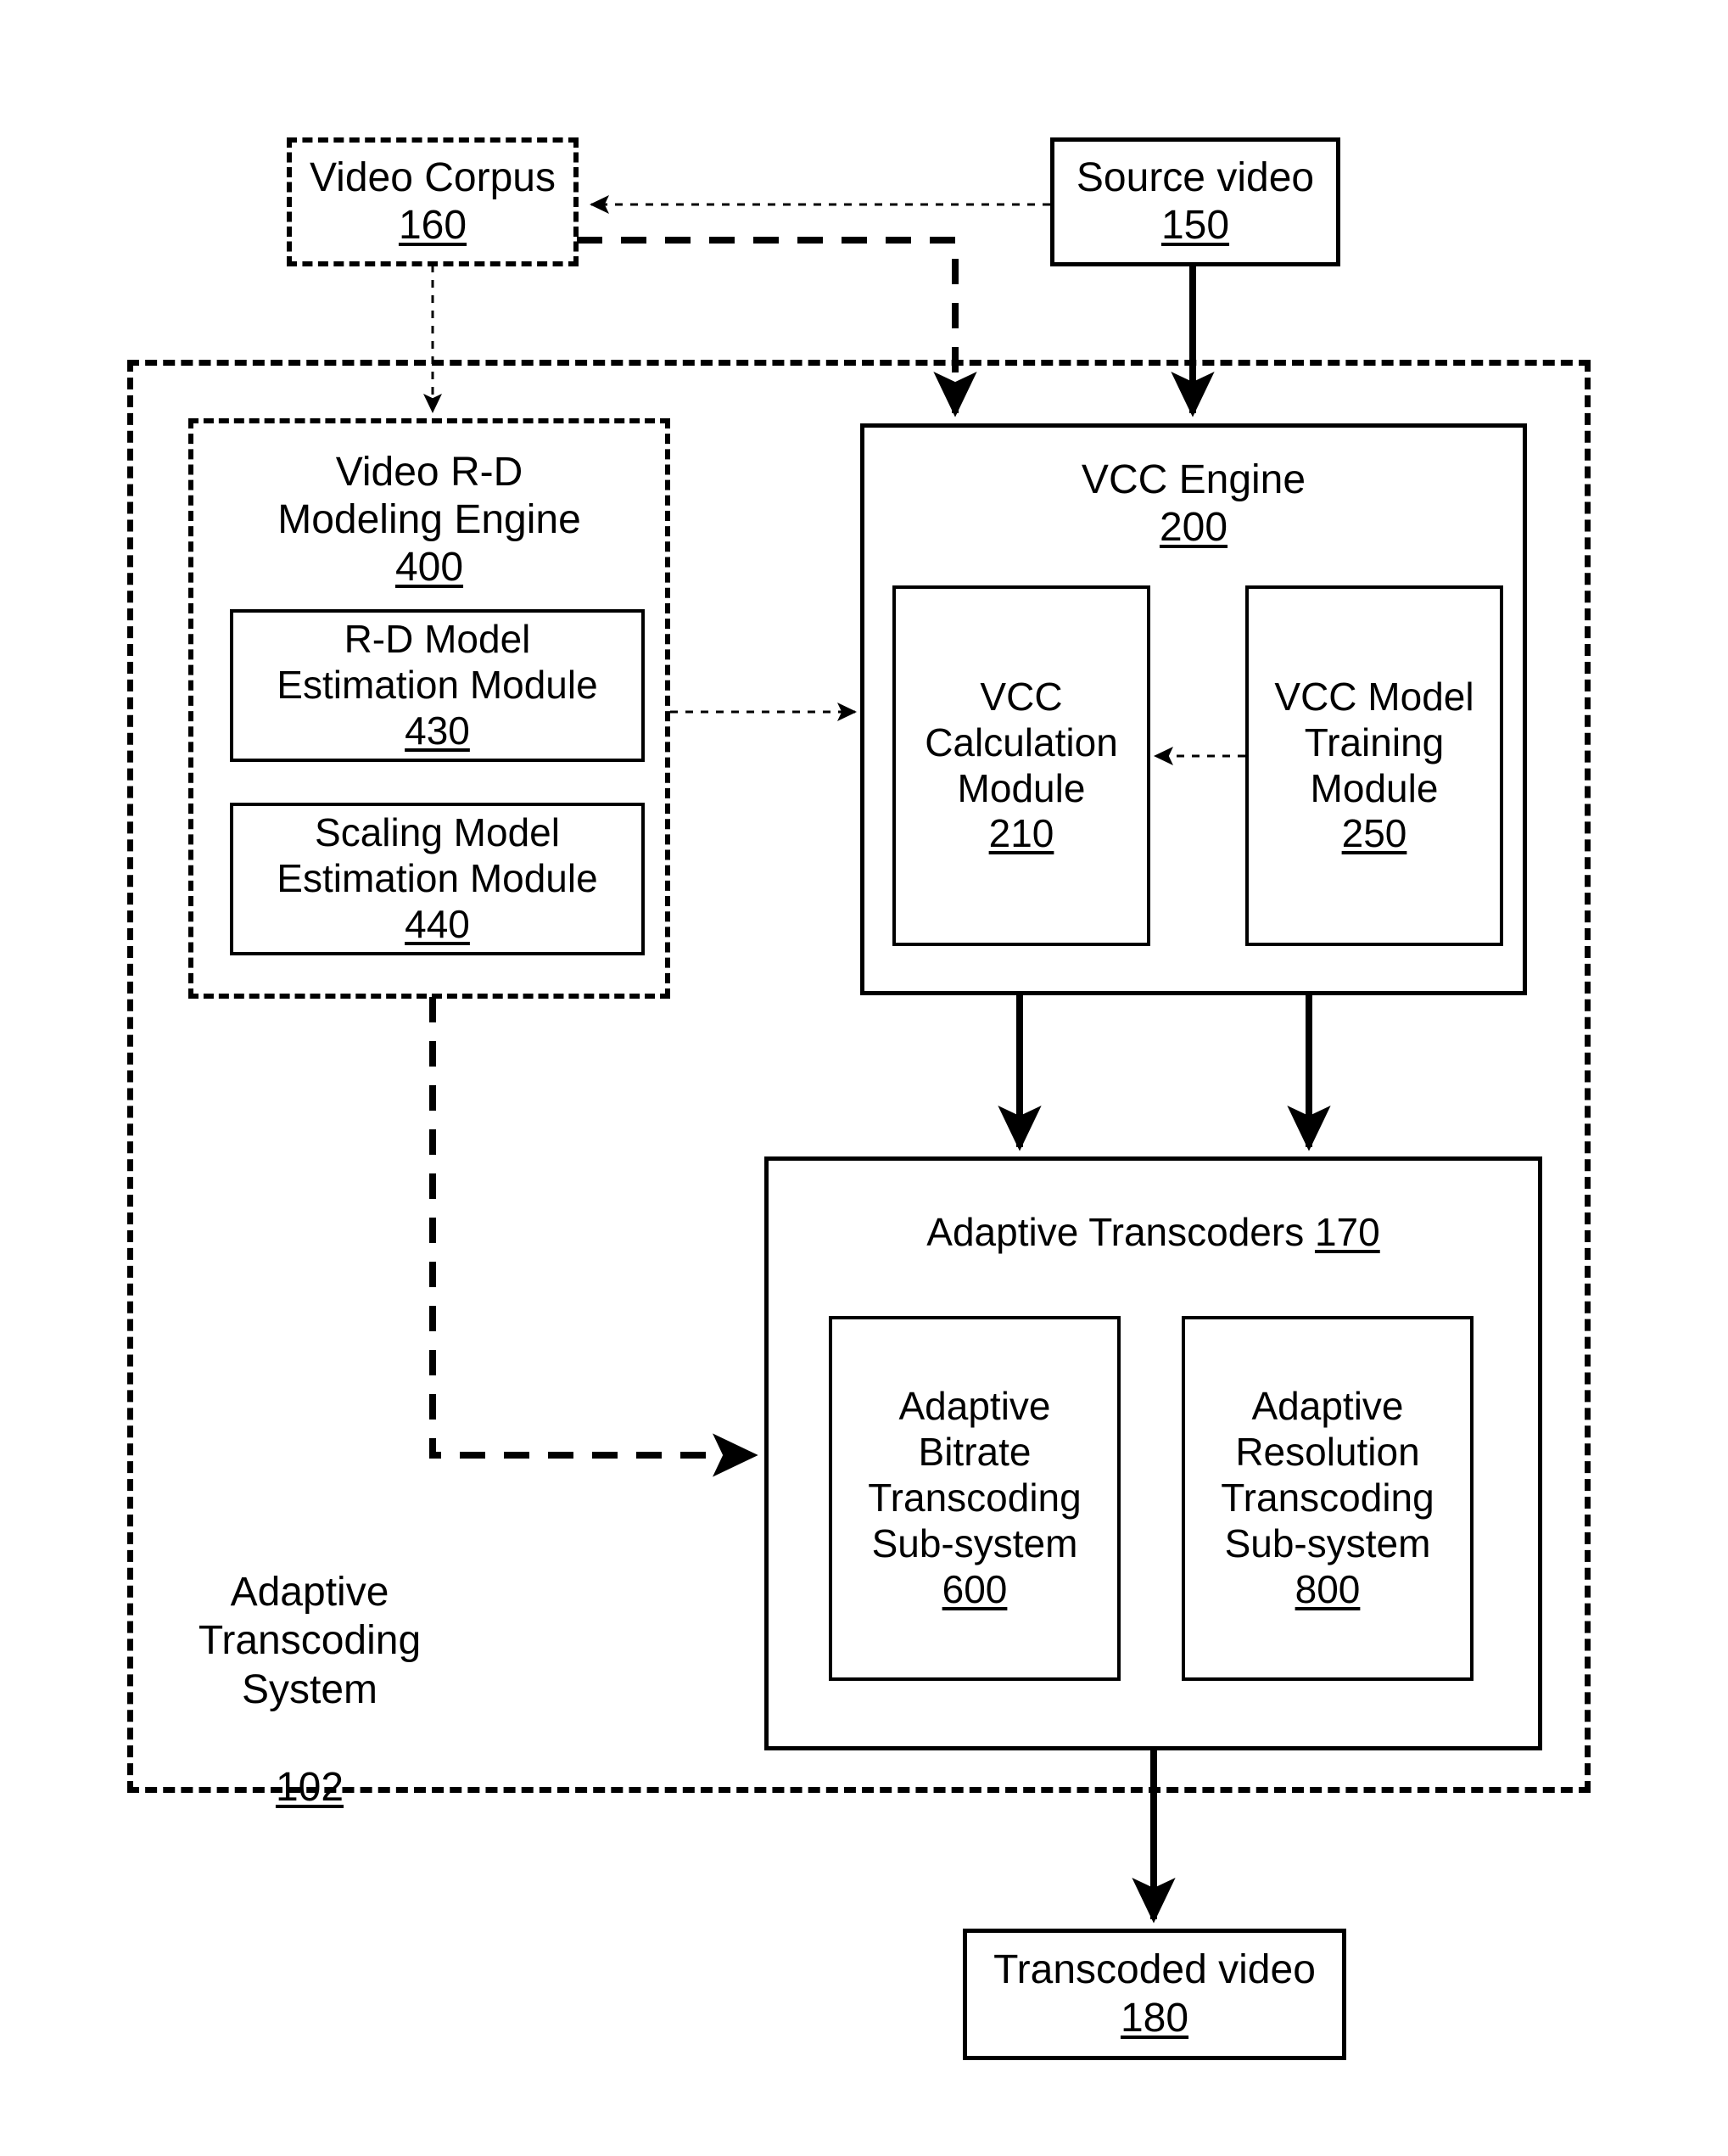 The width and height of the screenshot is (1728, 2156). I want to click on scaling-model-estimation-module-box: Scaling Model Estimation Module 440, so click(437, 879).